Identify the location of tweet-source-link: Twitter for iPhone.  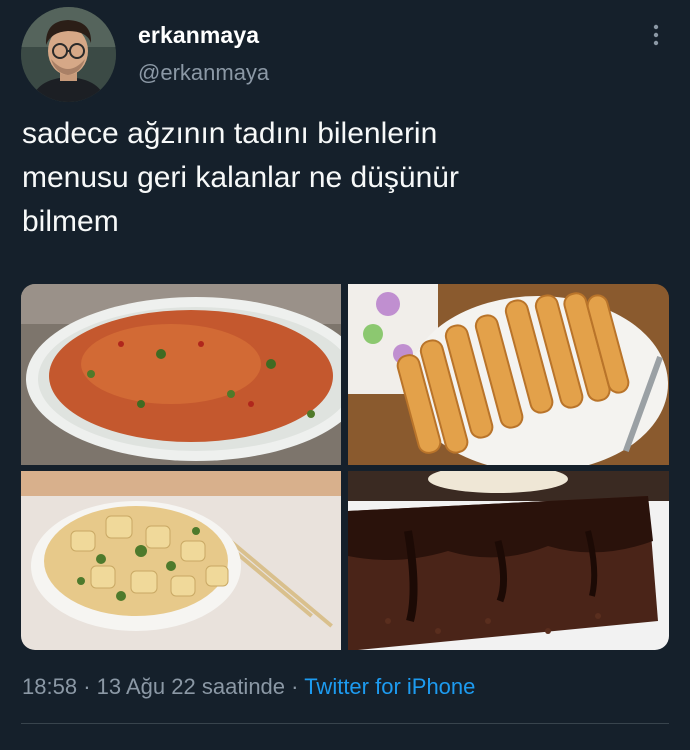
(389, 686).